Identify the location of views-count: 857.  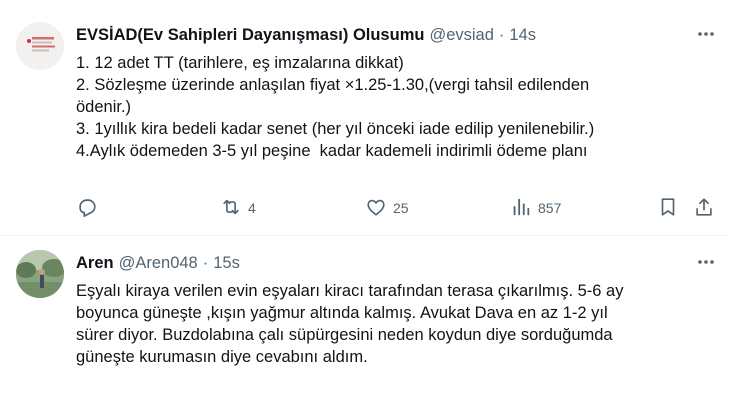
(550, 208).